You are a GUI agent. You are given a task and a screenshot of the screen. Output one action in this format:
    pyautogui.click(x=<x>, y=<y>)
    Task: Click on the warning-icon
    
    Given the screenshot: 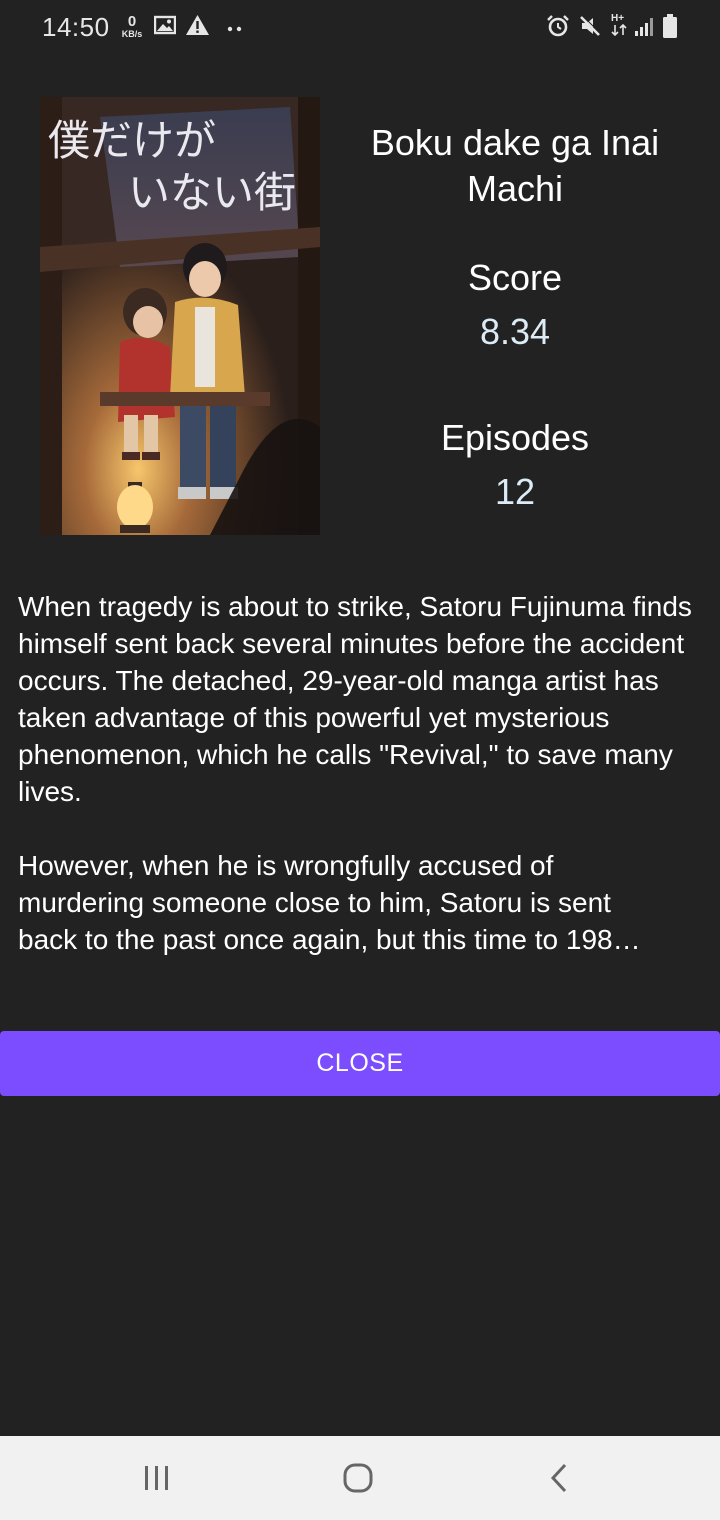 What is the action you would take?
    pyautogui.click(x=197, y=27)
    